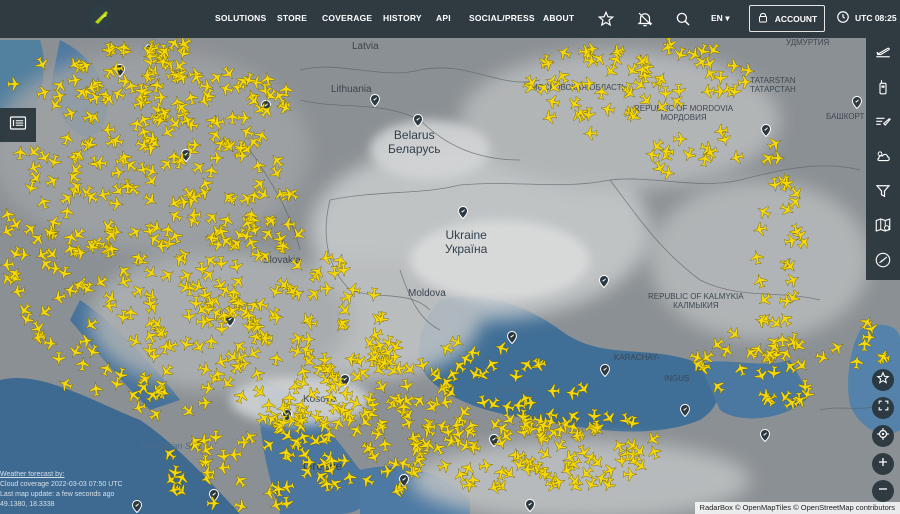  I want to click on zoom-out-icon, so click(883, 491).